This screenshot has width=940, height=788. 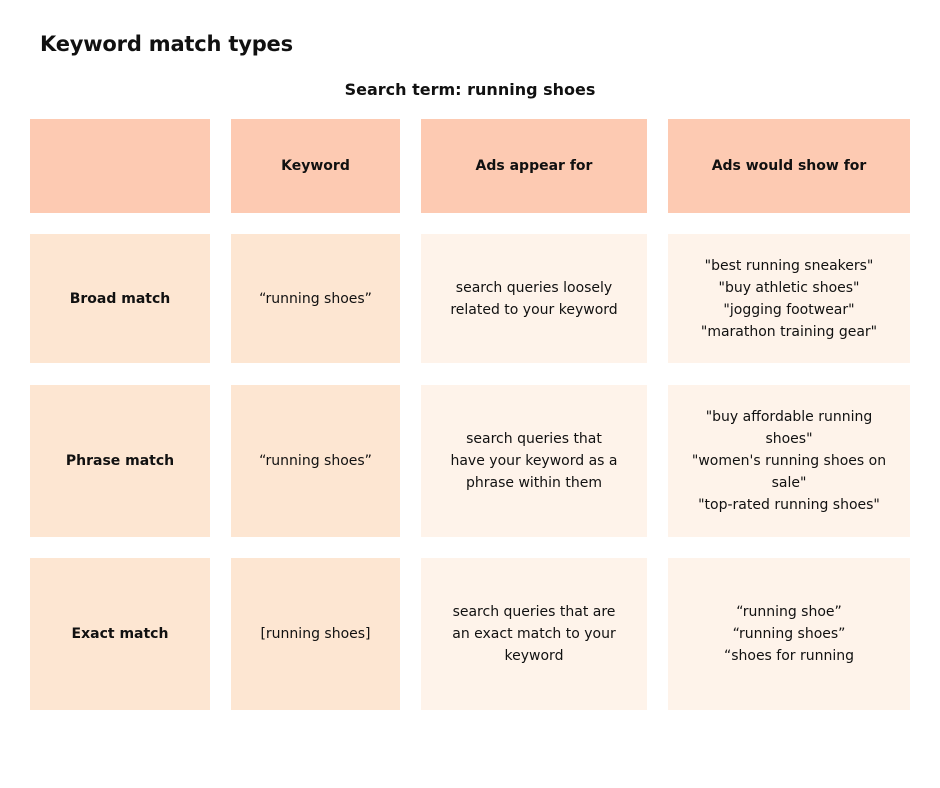 What do you see at coordinates (789, 166) in the screenshot?
I see `header-cell-ads-would-show-for: Ads would show for` at bounding box center [789, 166].